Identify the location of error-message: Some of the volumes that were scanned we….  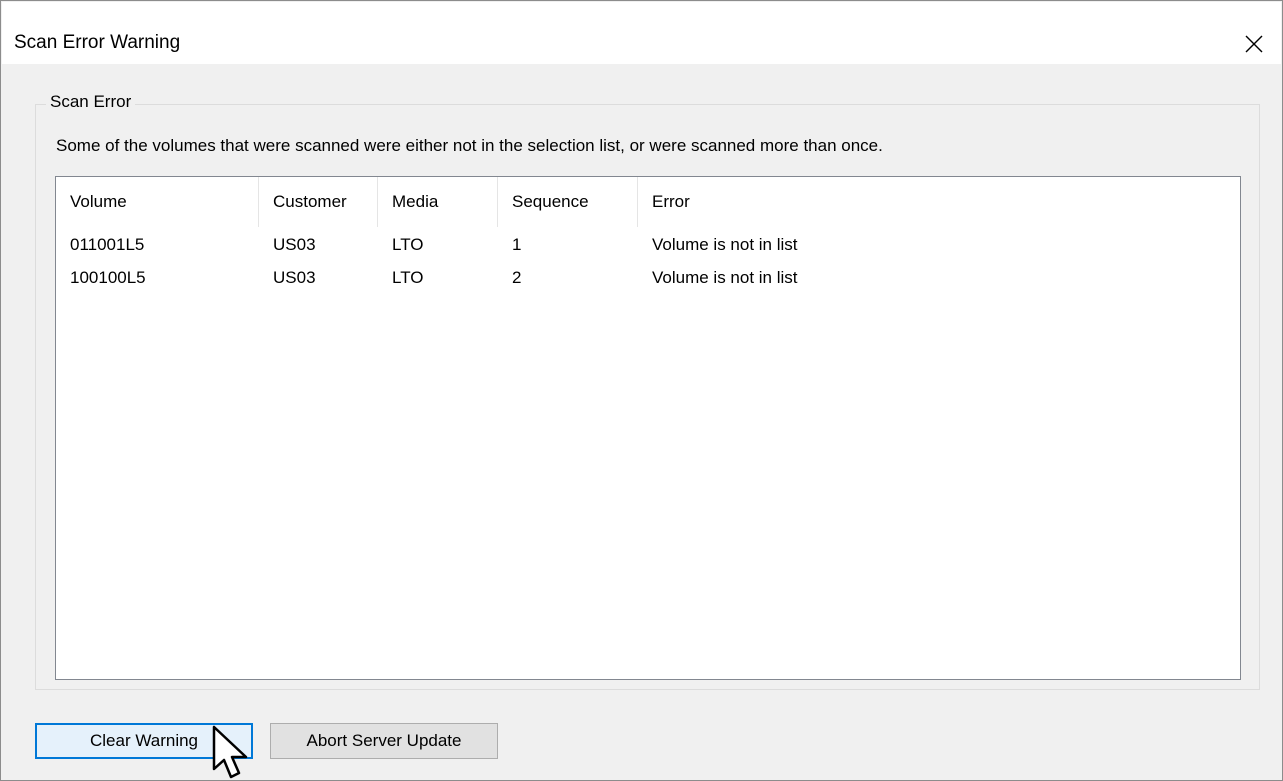
(469, 145).